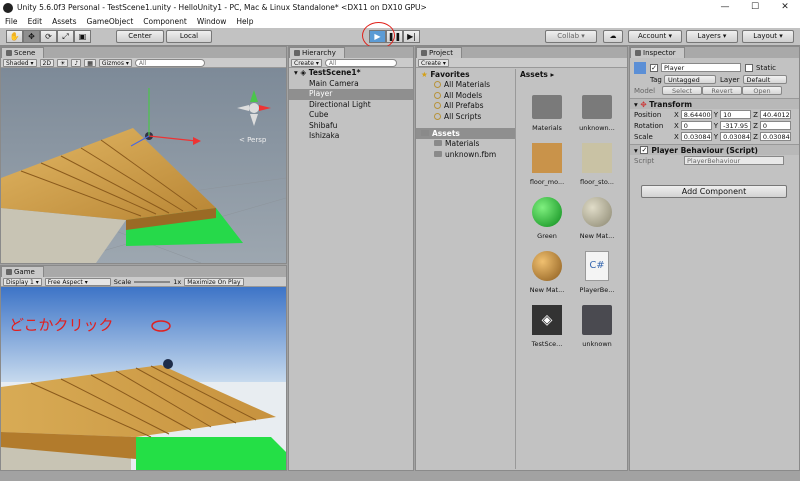 The height and width of the screenshot is (481, 800). I want to click on favorite-item: All Materials, so click(465, 85).